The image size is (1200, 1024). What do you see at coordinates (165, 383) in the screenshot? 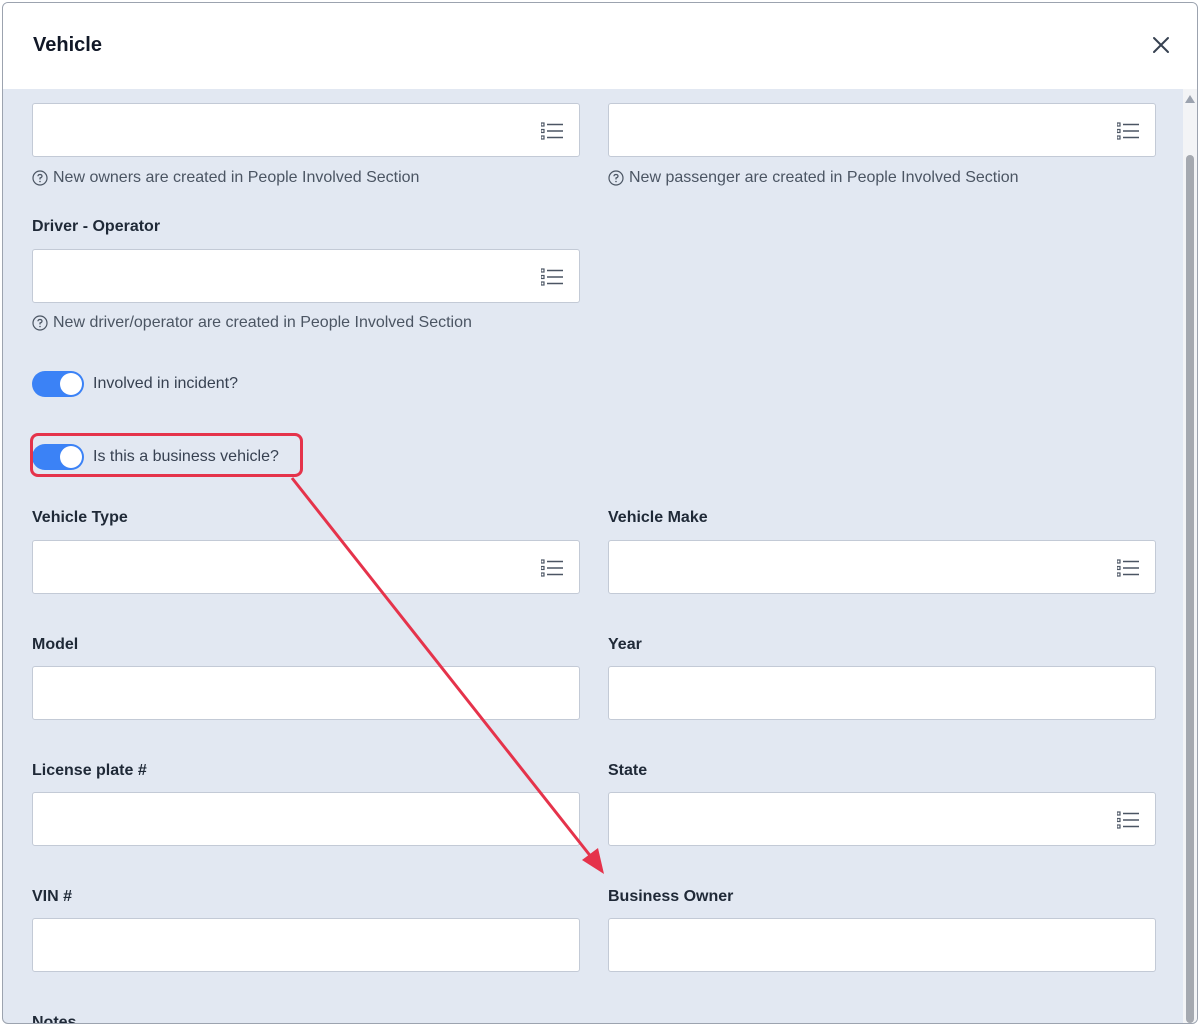
I see `involved-toggle-label: Involved in incident?` at bounding box center [165, 383].